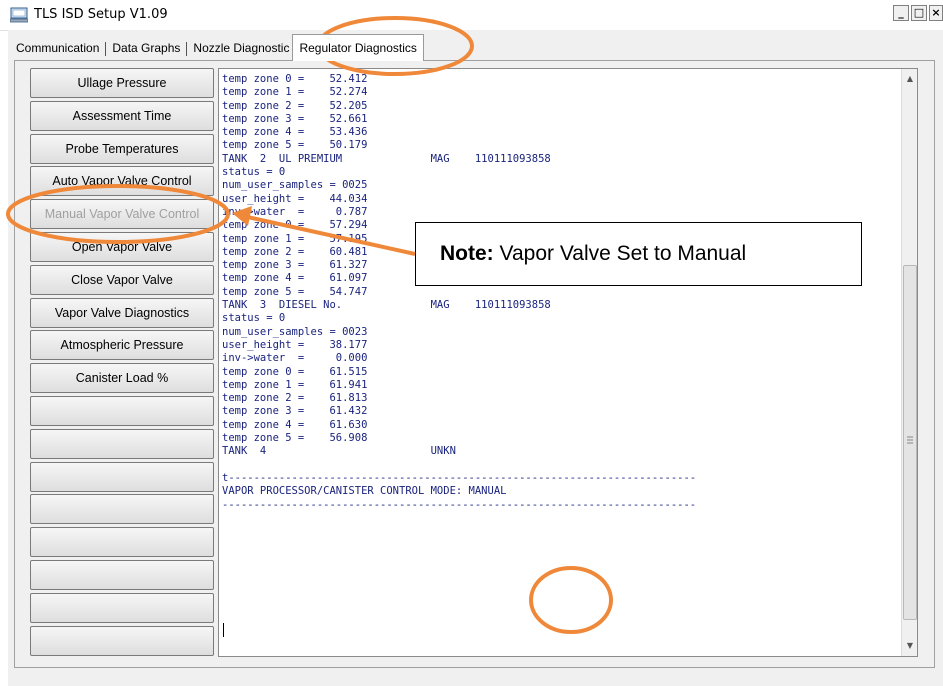 The height and width of the screenshot is (686, 943). Describe the element at coordinates (122, 378) in the screenshot. I see `canister-load-button: Canister Load %` at that location.